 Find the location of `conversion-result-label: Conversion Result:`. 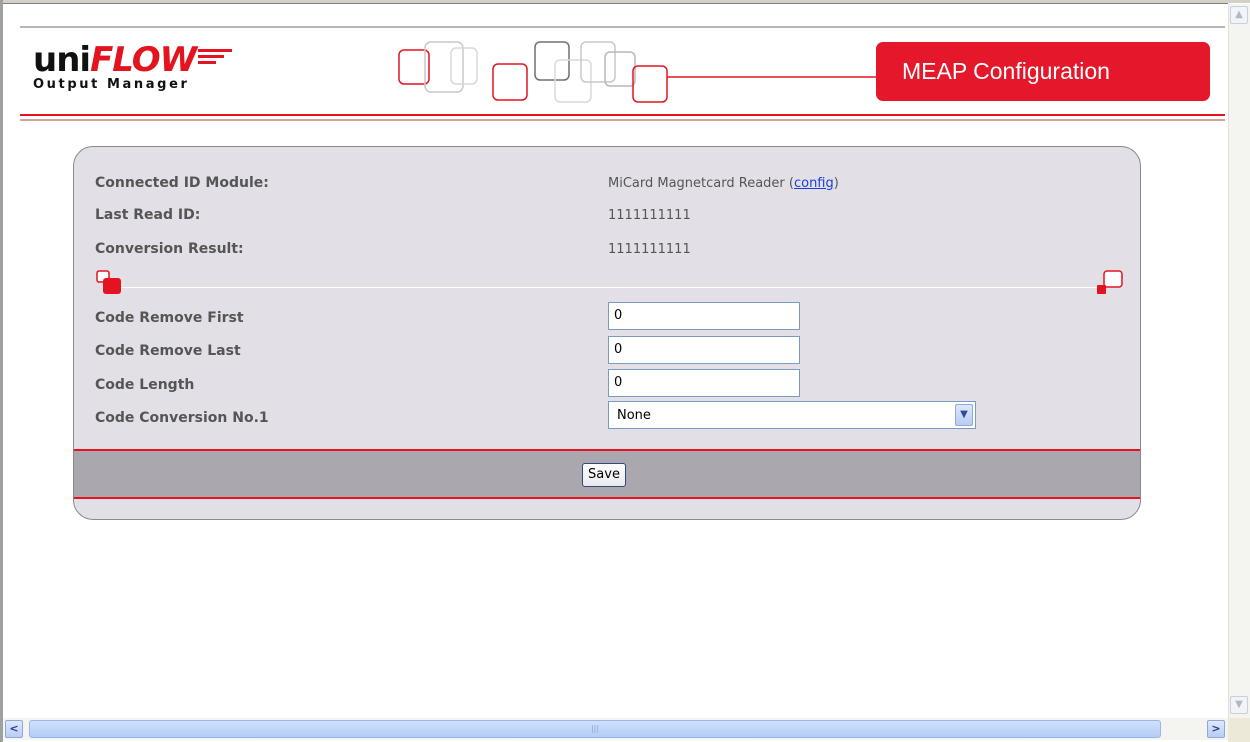

conversion-result-label: Conversion Result: is located at coordinates (169, 249).